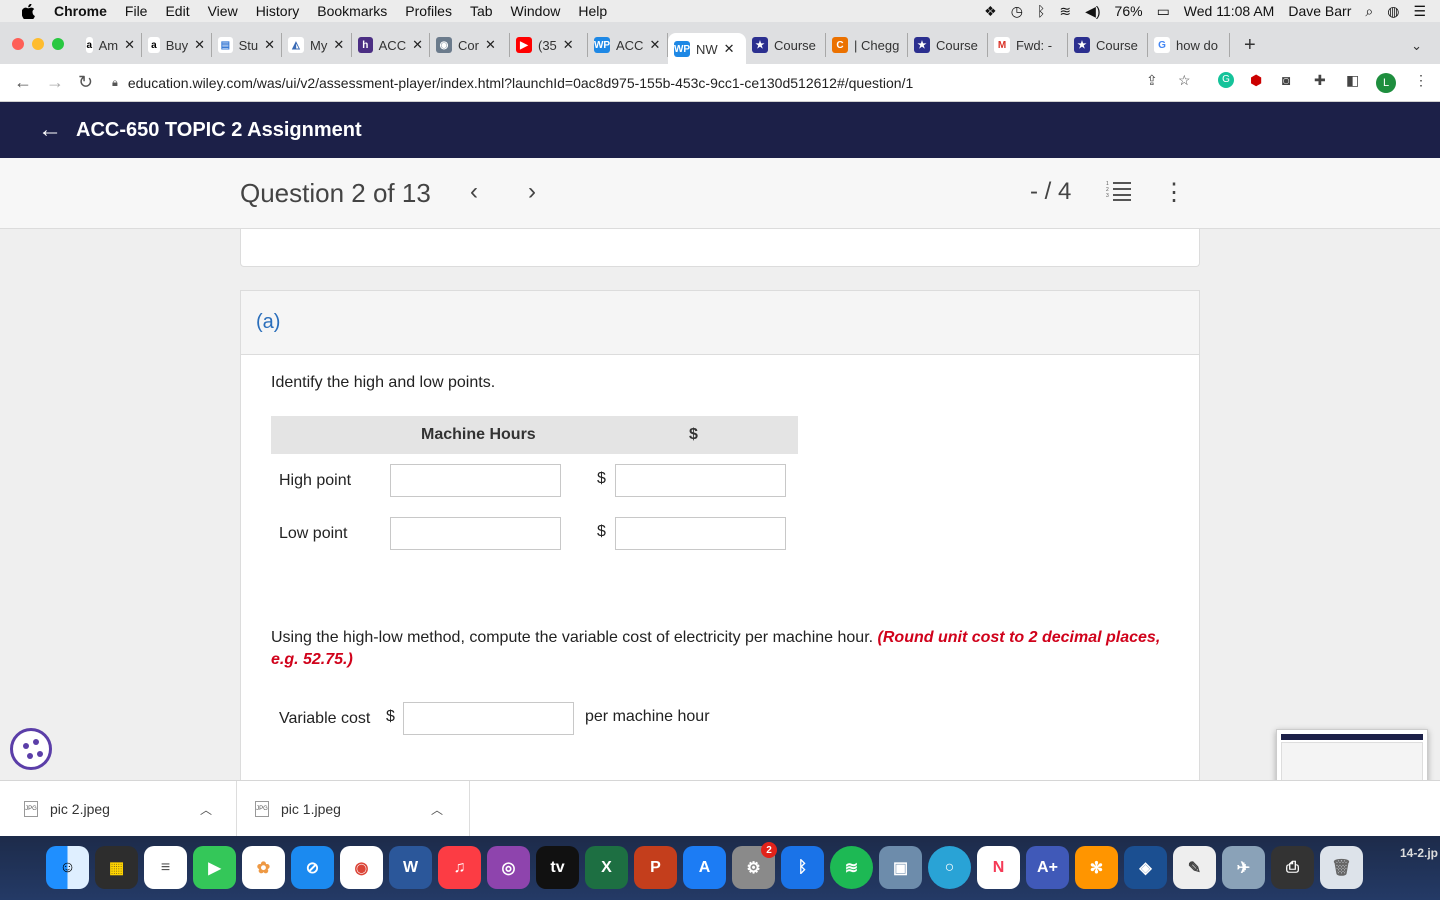  What do you see at coordinates (1184, 80) in the screenshot?
I see `bookmark-star-icon: ☆` at bounding box center [1184, 80].